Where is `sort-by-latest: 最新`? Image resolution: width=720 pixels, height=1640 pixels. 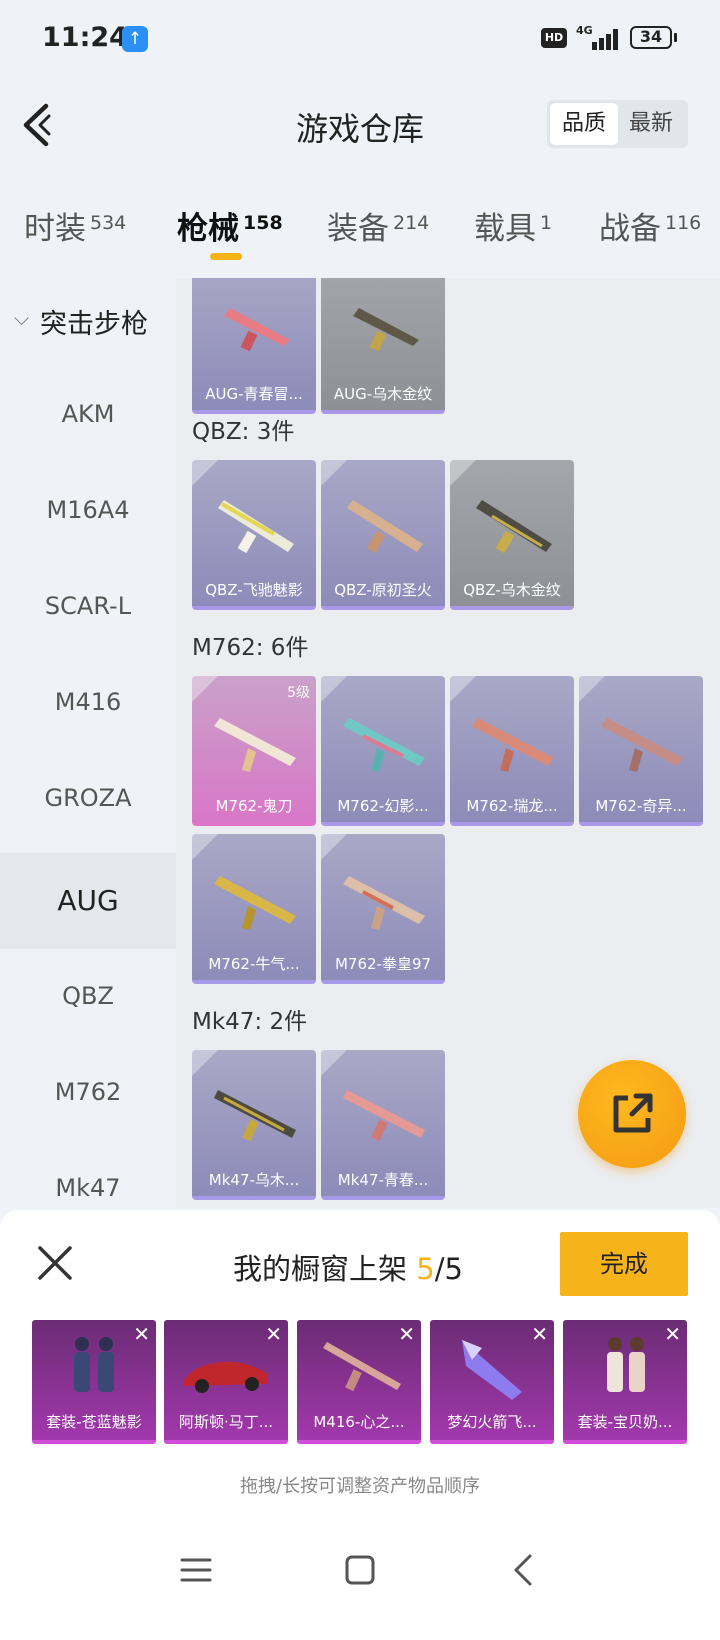
sort-by-latest: 最新 is located at coordinates (651, 124).